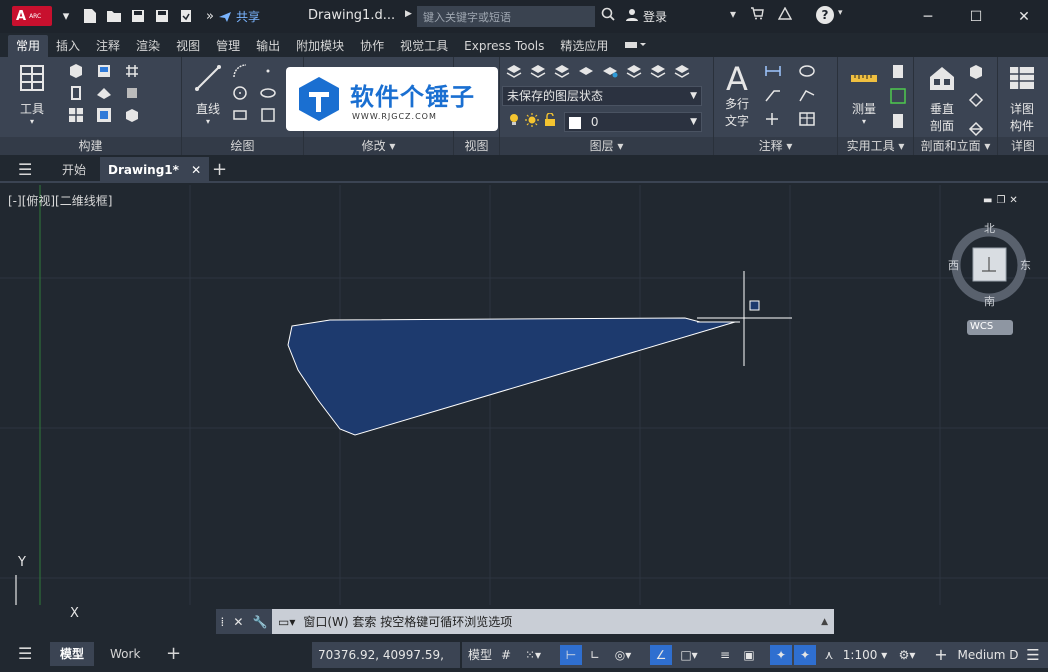 This screenshot has height=672, width=1048. What do you see at coordinates (805, 655) in the screenshot?
I see `annotation-visibility-icon: ✦` at bounding box center [805, 655].